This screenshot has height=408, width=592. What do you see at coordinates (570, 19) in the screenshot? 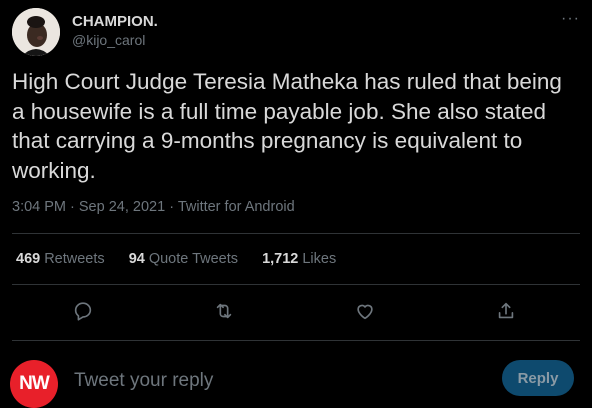
I see `more-options-icon: ···` at bounding box center [570, 19].